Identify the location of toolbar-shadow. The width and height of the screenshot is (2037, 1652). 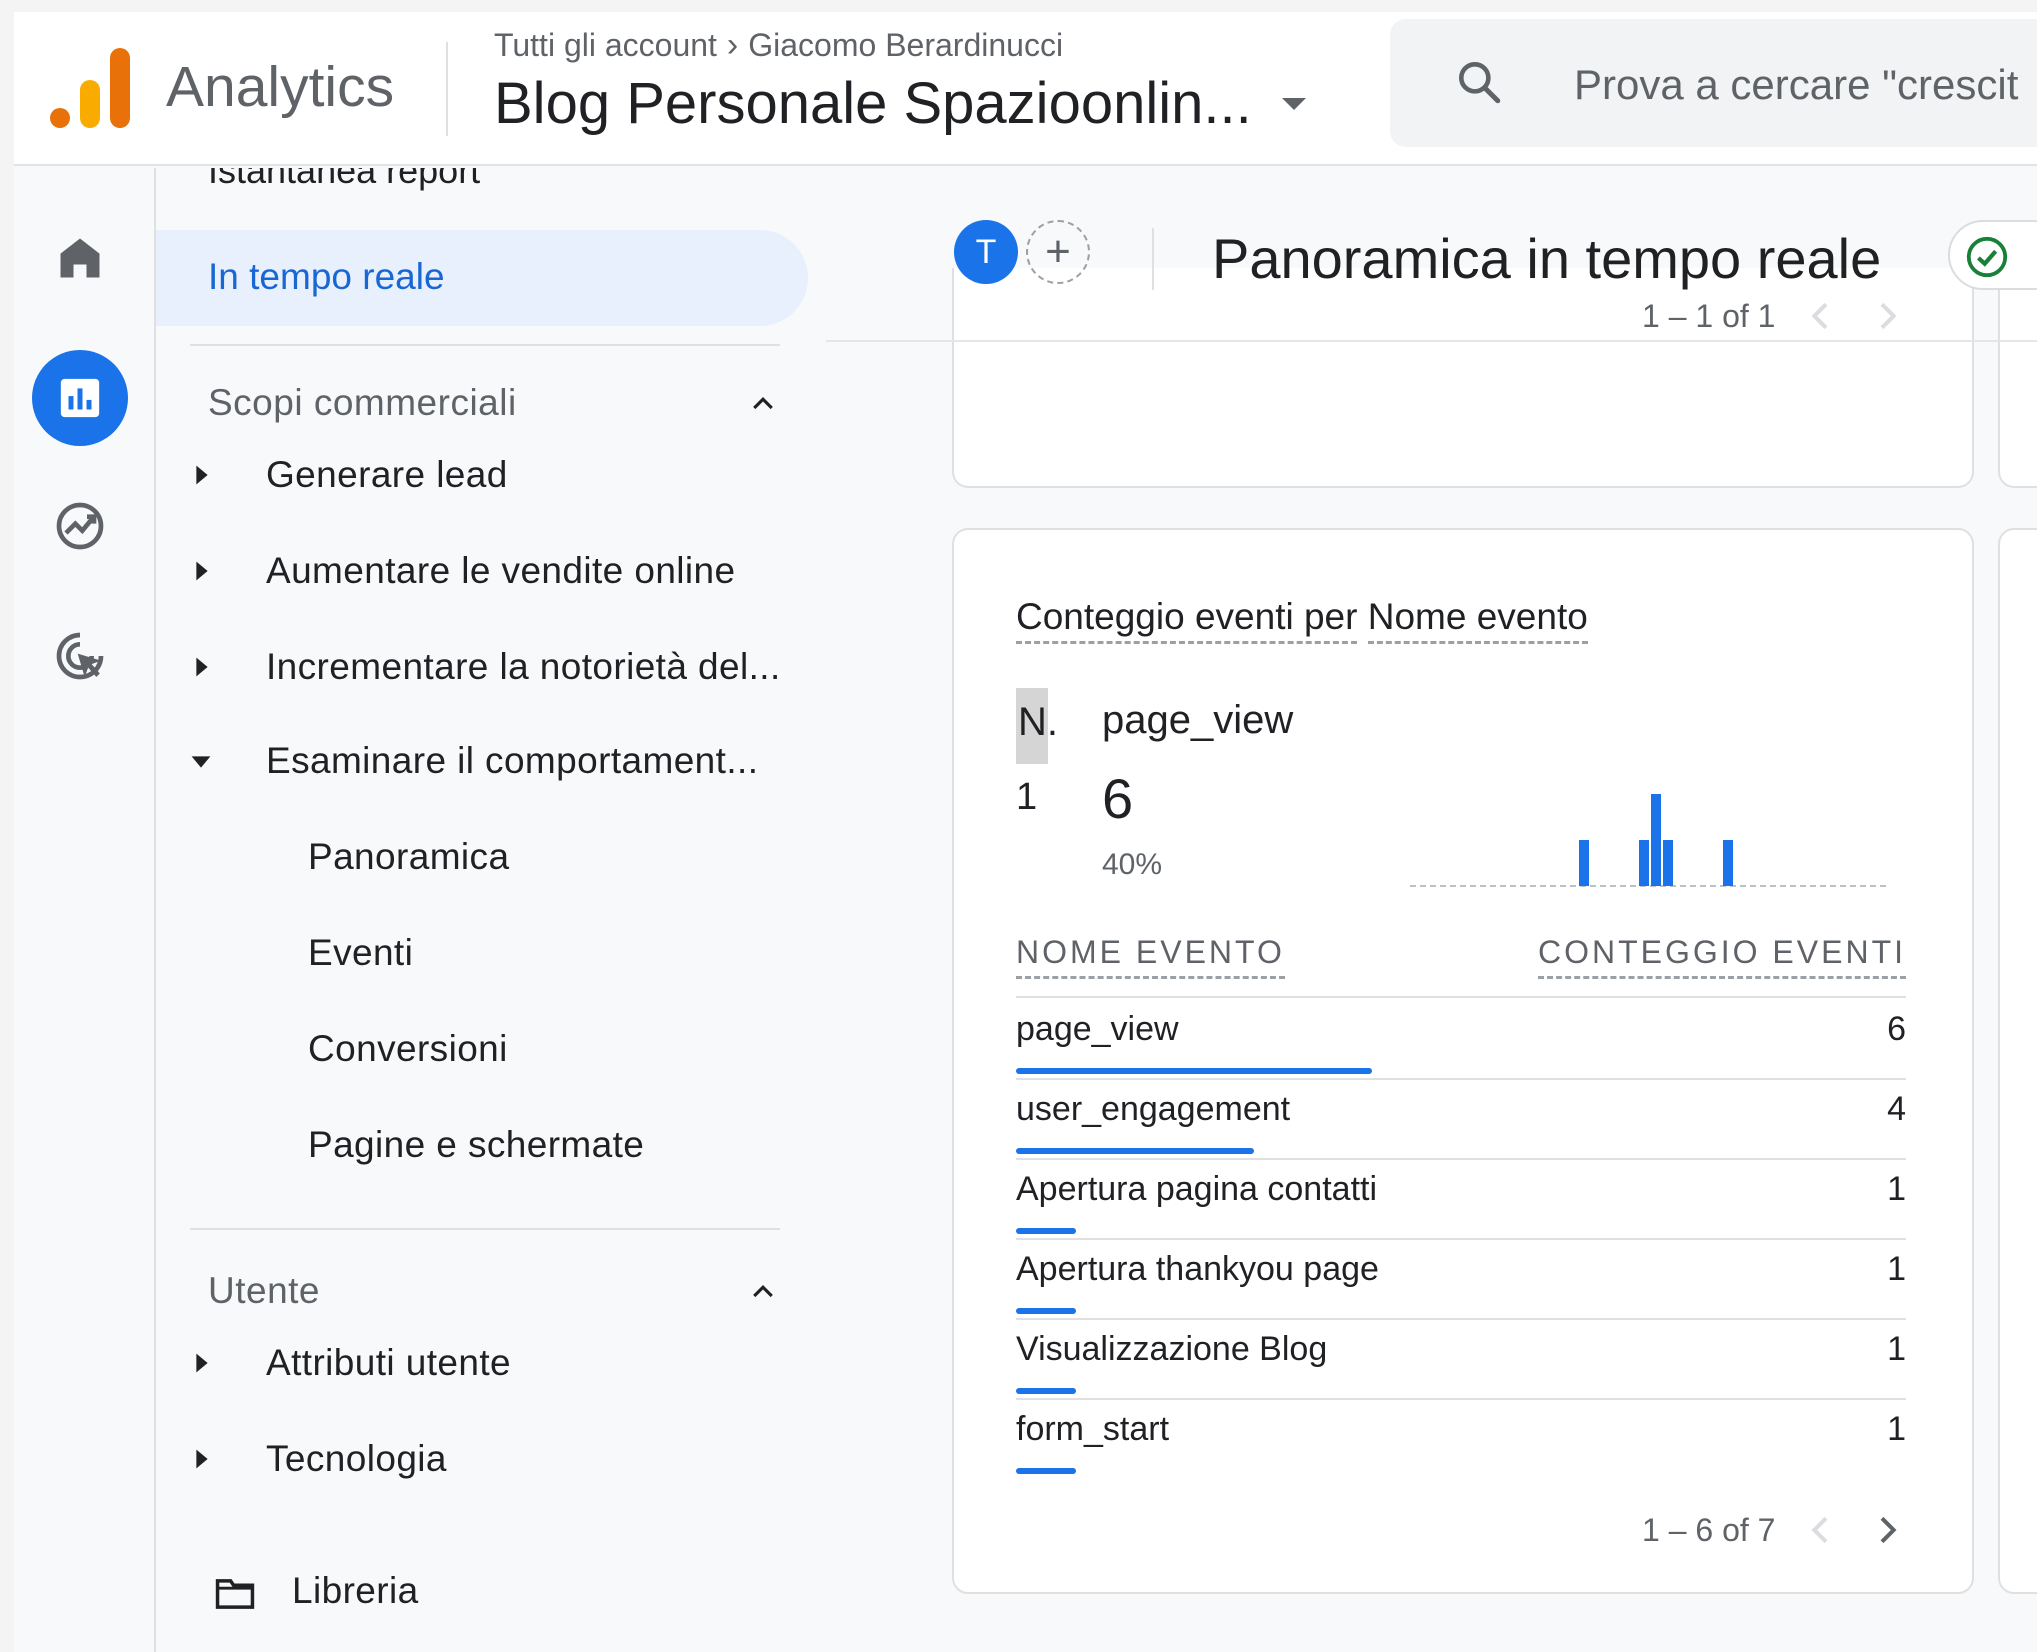
(1431, 341).